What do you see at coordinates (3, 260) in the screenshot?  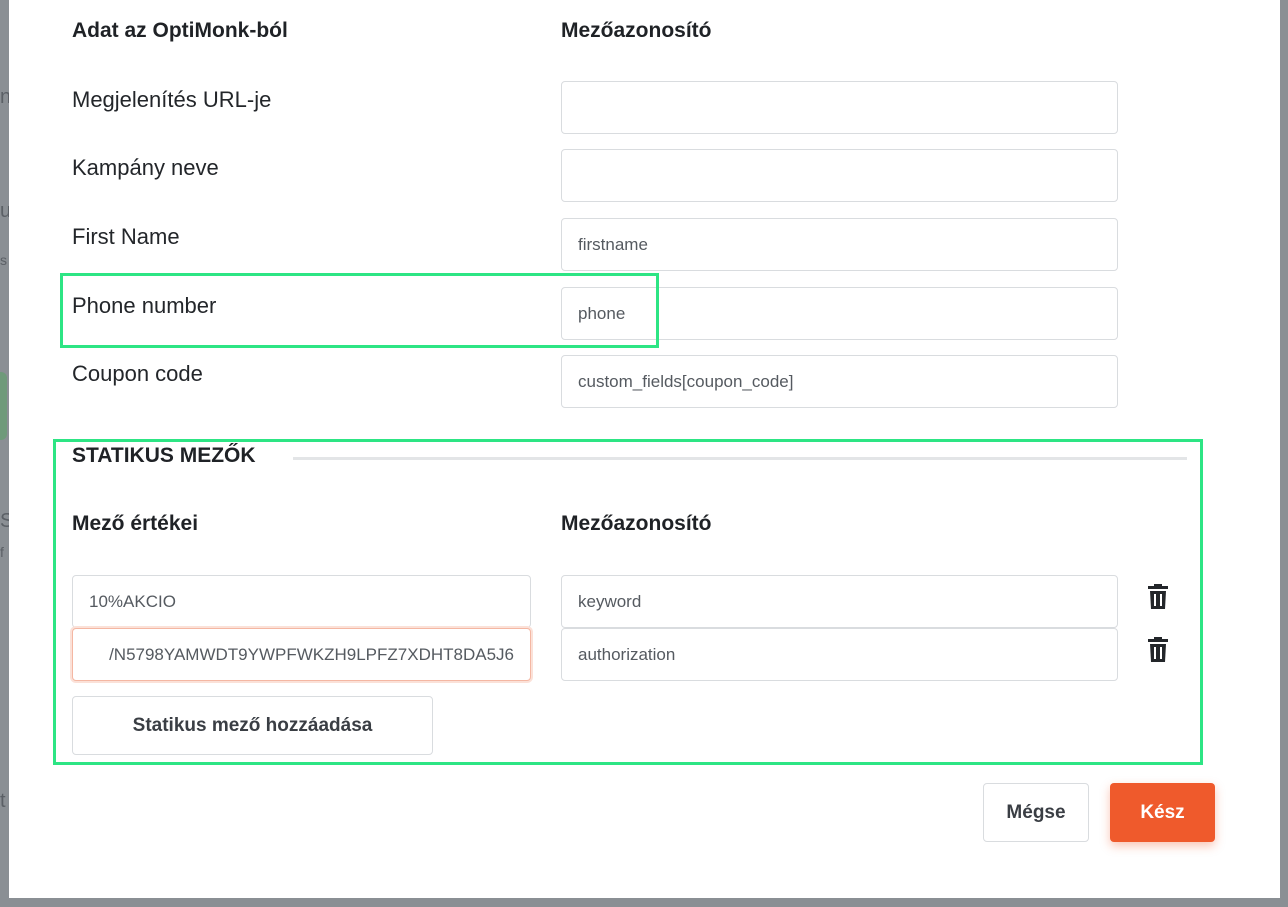 I see `backdrop-text: s` at bounding box center [3, 260].